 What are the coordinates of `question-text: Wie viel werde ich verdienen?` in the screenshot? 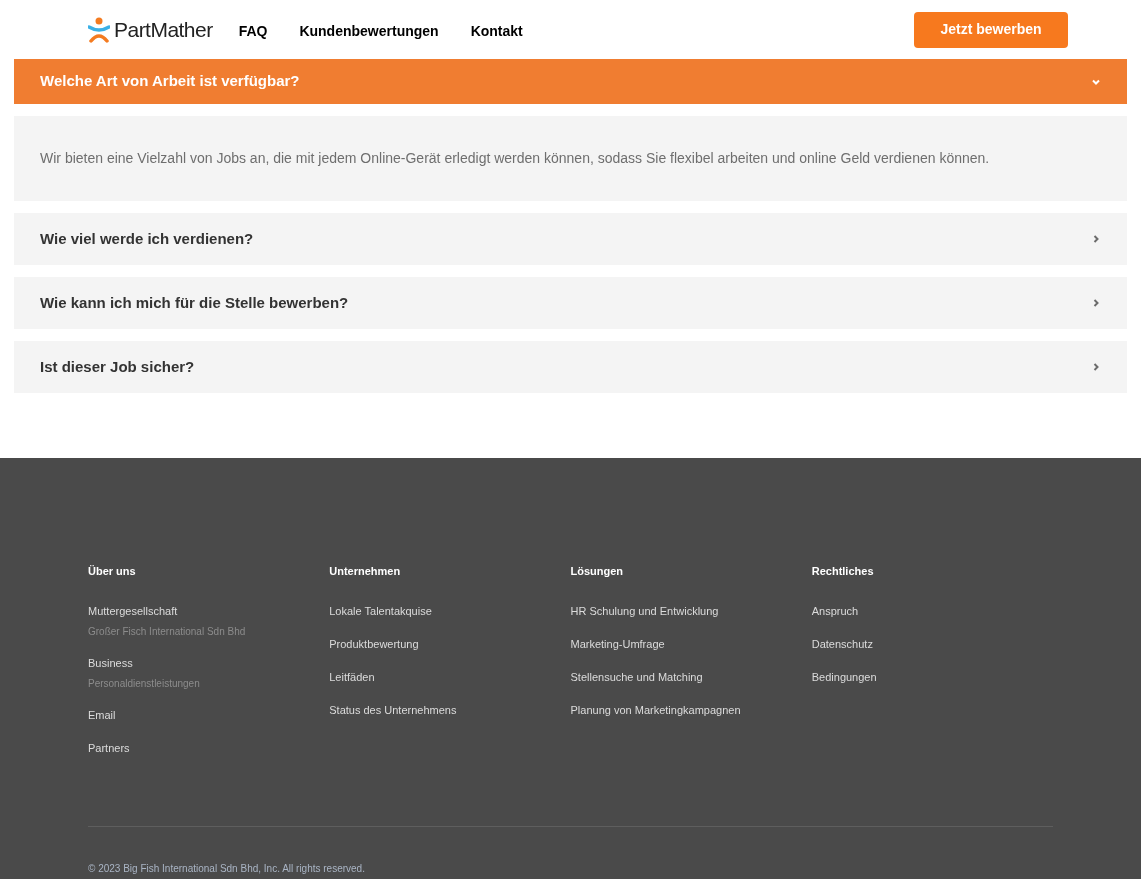 It's located at (147, 238).